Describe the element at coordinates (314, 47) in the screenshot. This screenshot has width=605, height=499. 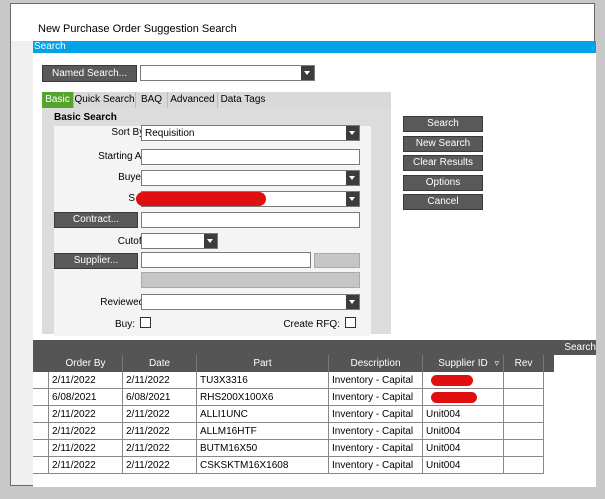
I see `search-header-bar: Search` at that location.